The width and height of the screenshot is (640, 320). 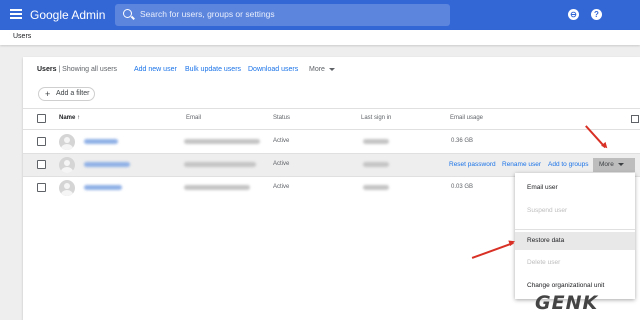 What do you see at coordinates (193, 118) in the screenshot?
I see `column-header-email: Email` at bounding box center [193, 118].